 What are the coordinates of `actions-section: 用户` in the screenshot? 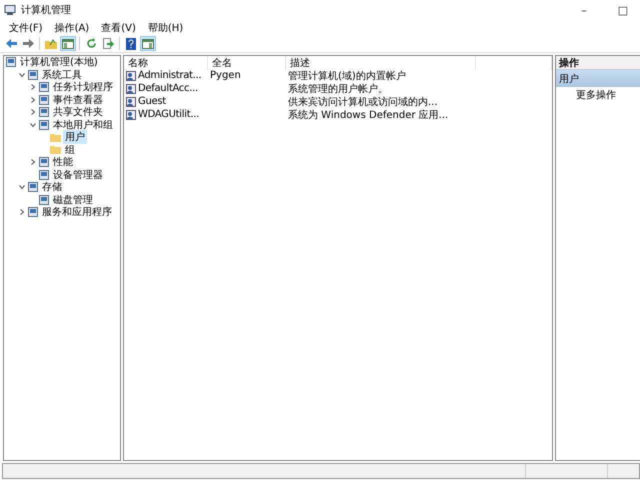 It's located at (598, 78).